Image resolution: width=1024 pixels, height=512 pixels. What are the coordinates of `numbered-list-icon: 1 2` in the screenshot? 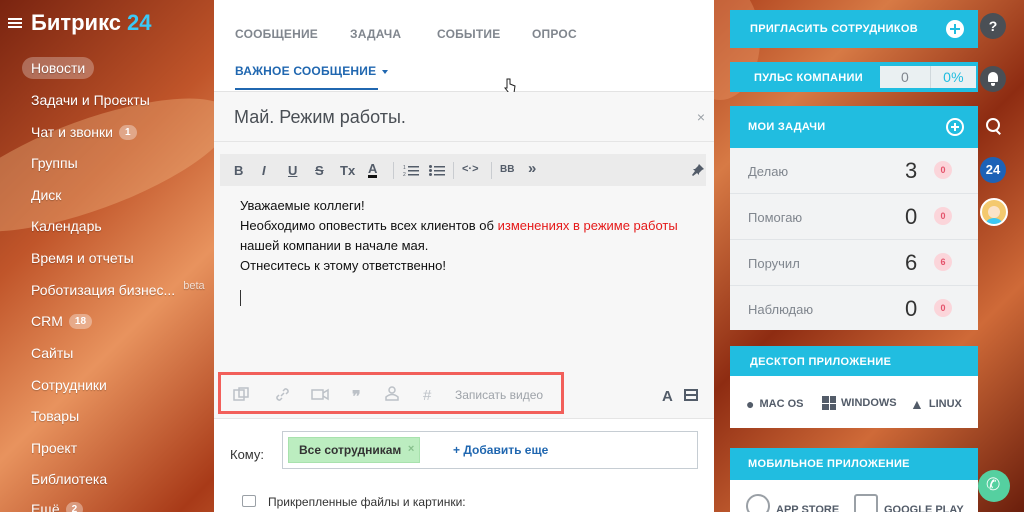 It's located at (411, 170).